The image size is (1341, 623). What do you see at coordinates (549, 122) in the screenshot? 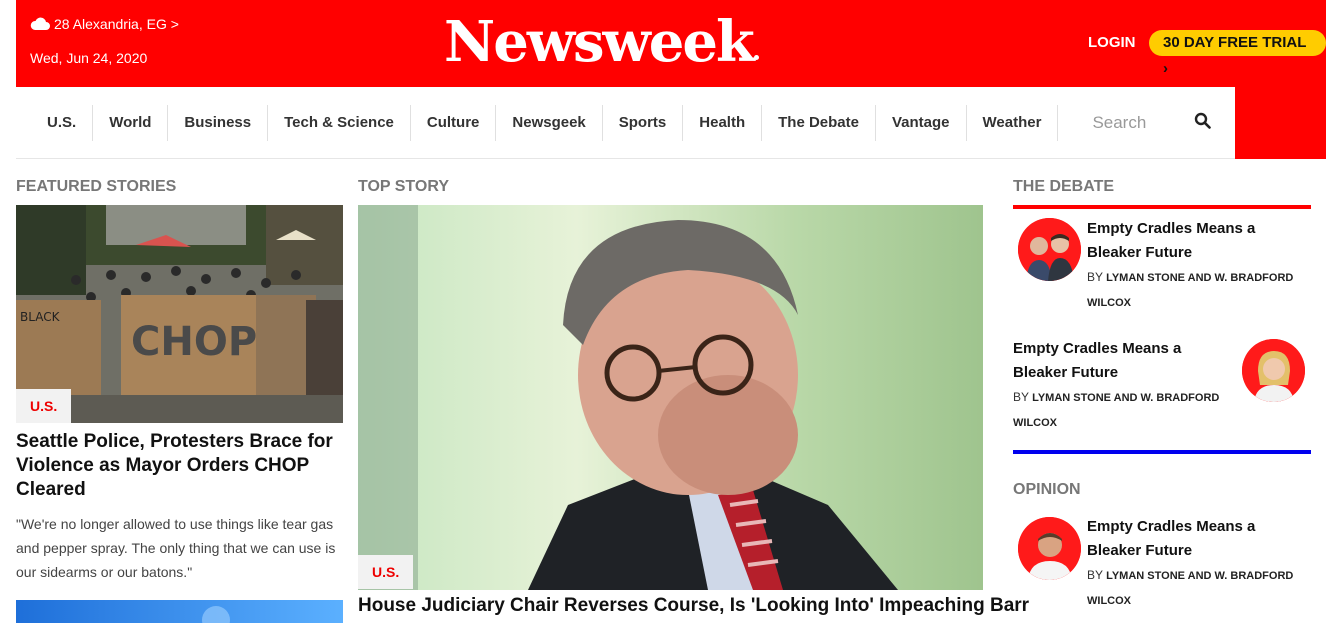
I see `nav-item-newsgeek: Newsgeek` at bounding box center [549, 122].